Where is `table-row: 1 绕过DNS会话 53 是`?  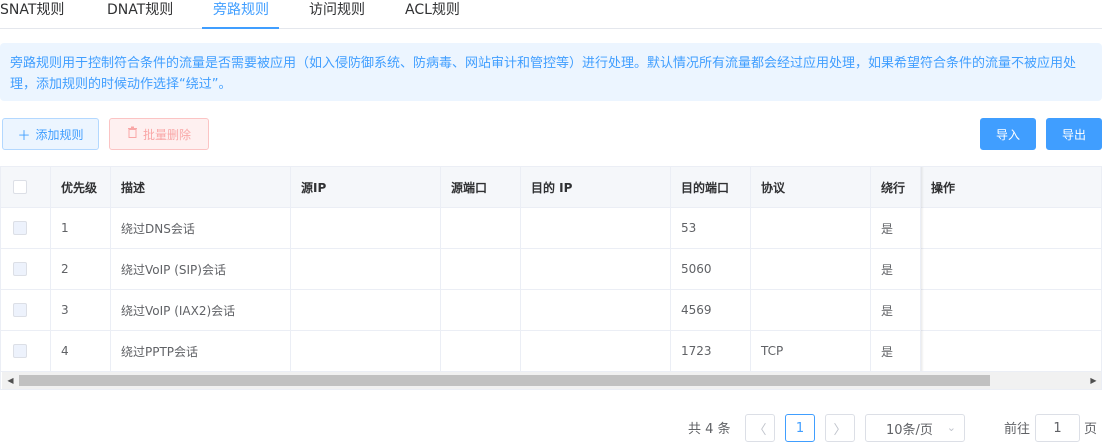 table-row: 1 绕过DNS会话 53 是 is located at coordinates (551, 228).